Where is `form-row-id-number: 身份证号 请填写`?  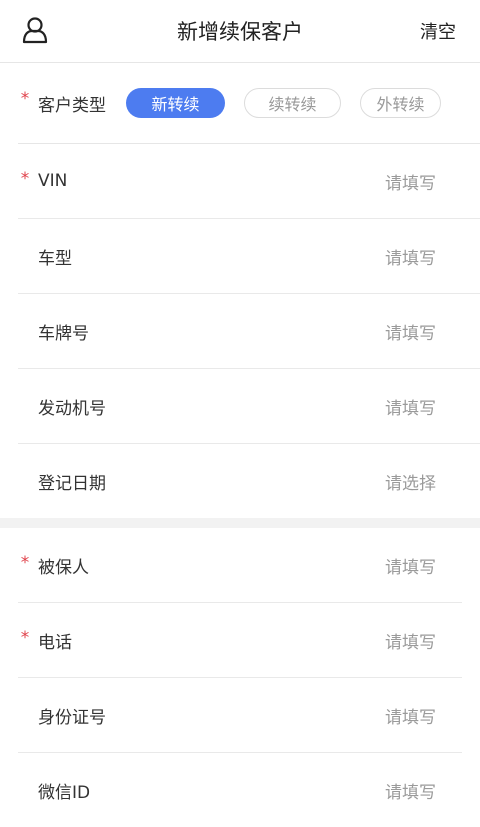
form-row-id-number: 身份证号 请填写 is located at coordinates (240, 715).